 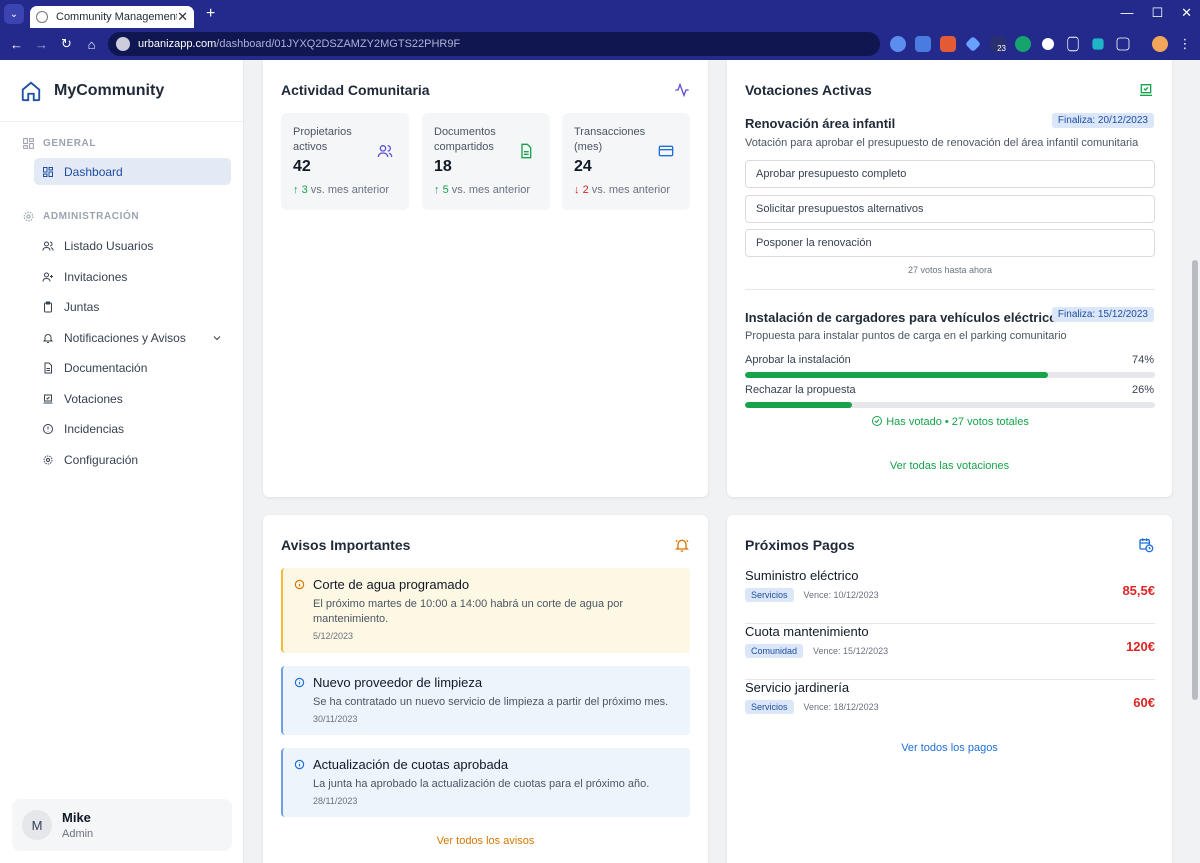 What do you see at coordinates (1160, 44) in the screenshot?
I see `profile-avatar-icon` at bounding box center [1160, 44].